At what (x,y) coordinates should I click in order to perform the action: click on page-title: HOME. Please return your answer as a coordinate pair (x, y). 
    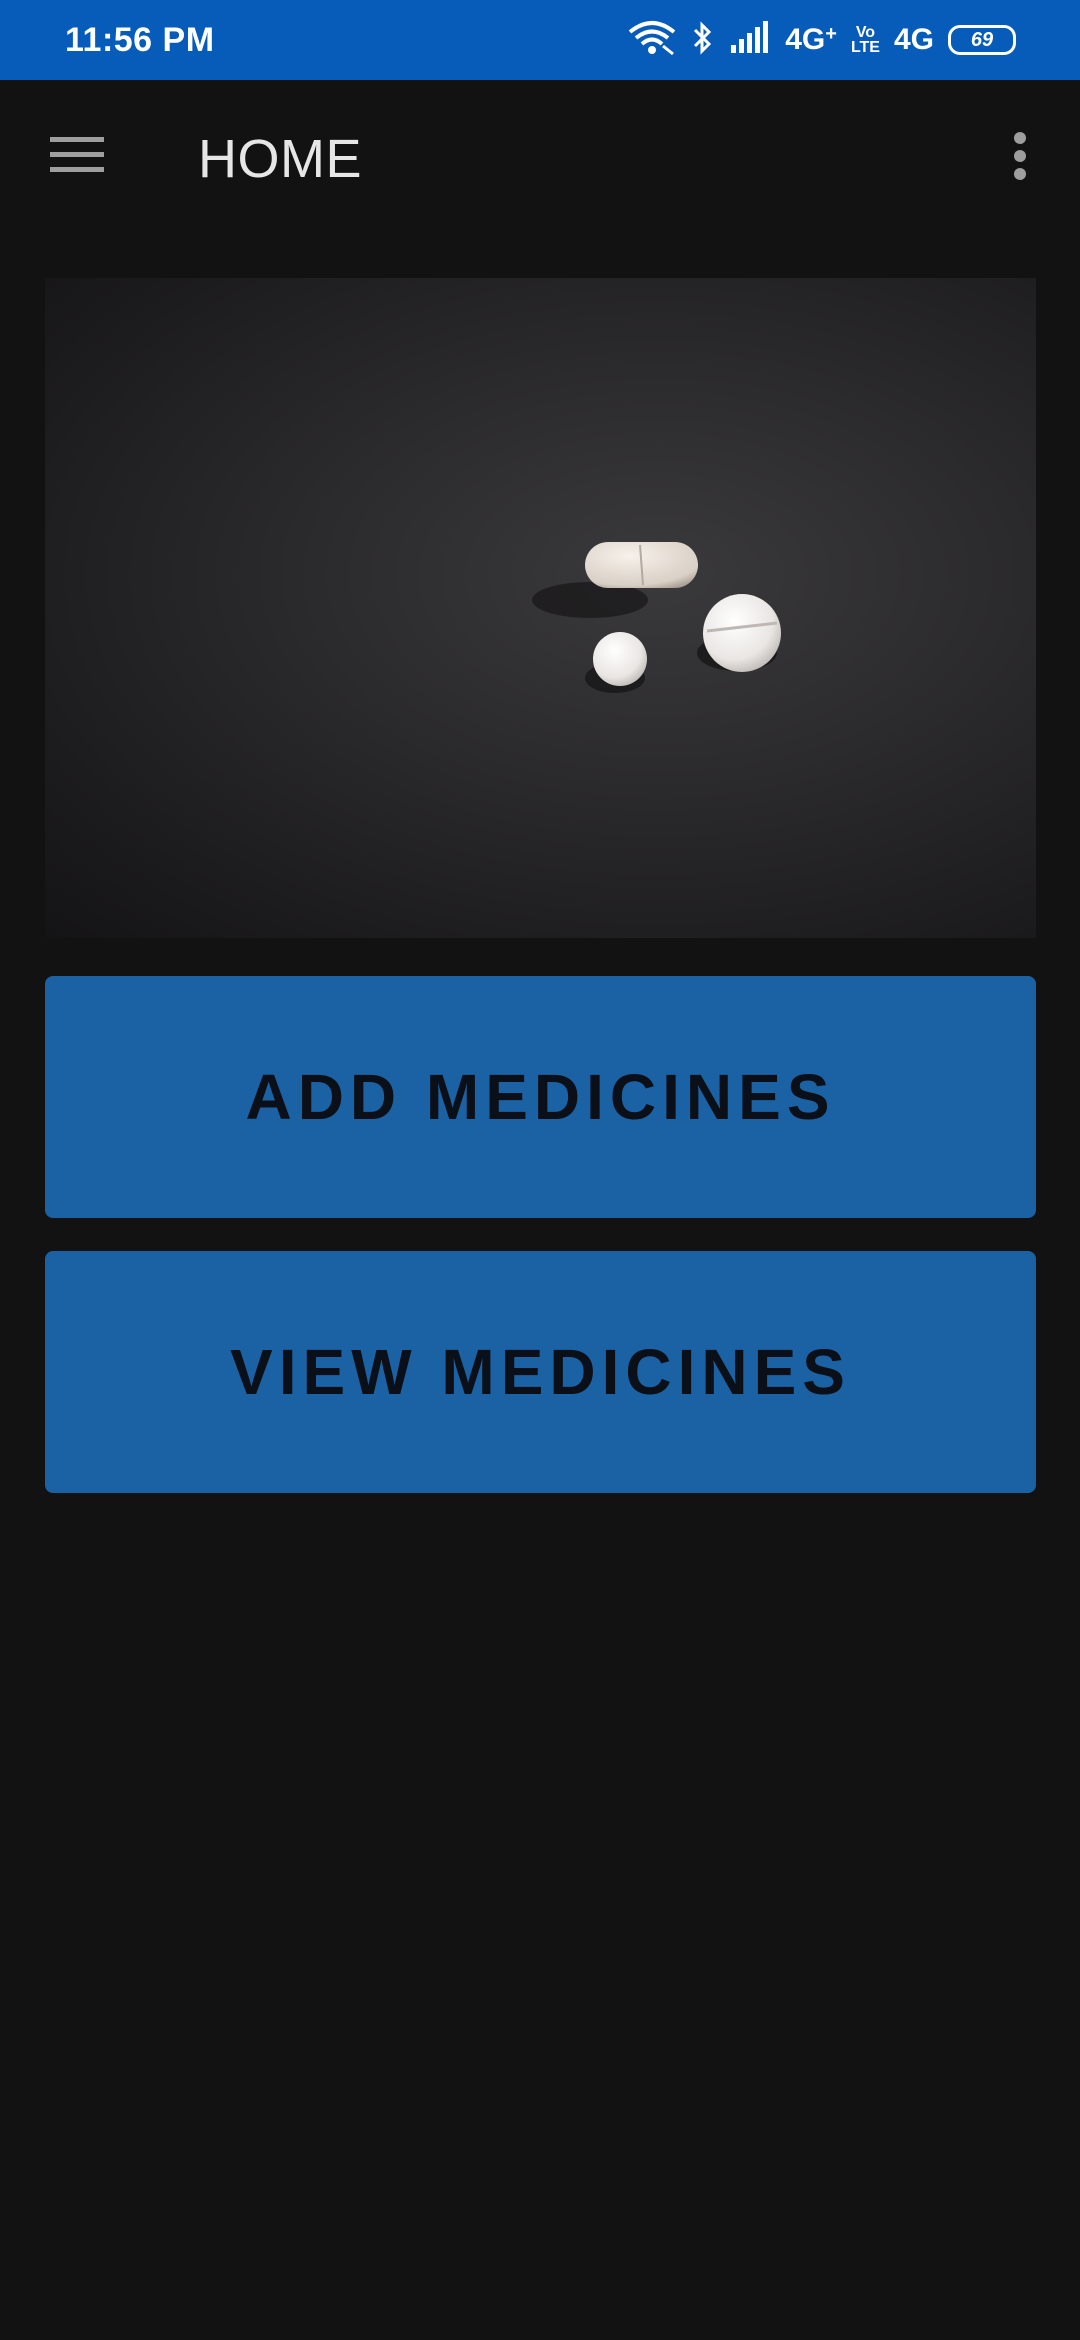
    Looking at the image, I should click on (280, 159).